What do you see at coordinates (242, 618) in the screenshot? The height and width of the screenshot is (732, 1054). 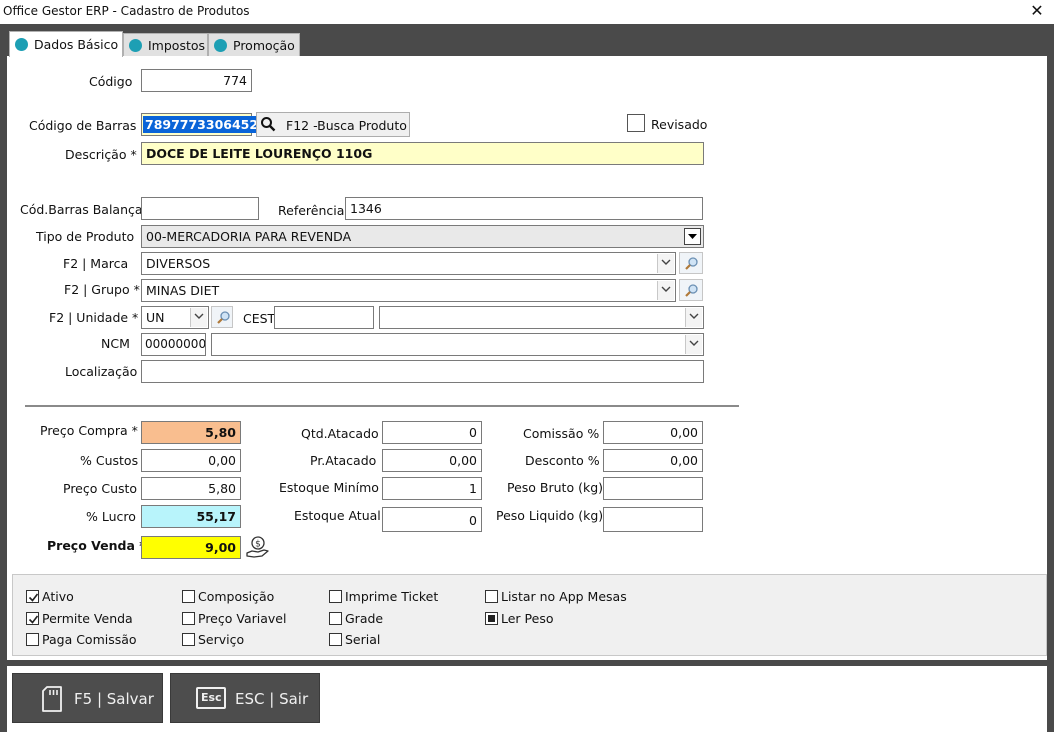 I see `option-label: Preço Variavel` at bounding box center [242, 618].